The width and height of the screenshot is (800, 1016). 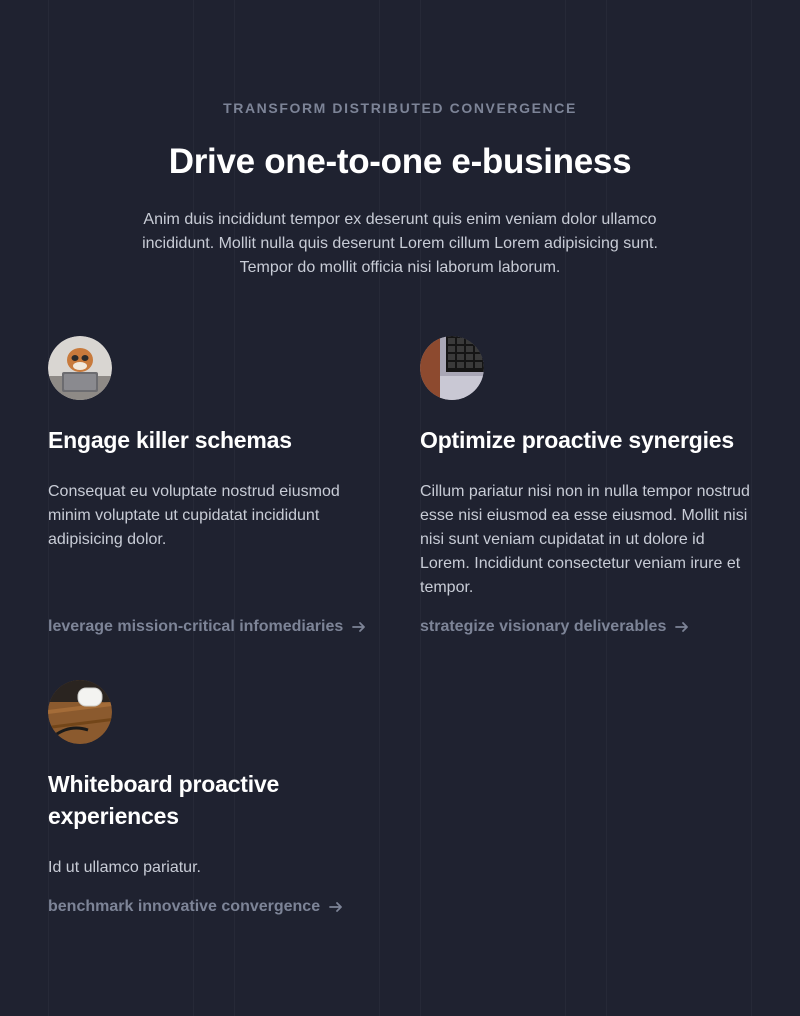 I want to click on feature-link: leverage mission-critical infomediaries, so click(x=207, y=627).